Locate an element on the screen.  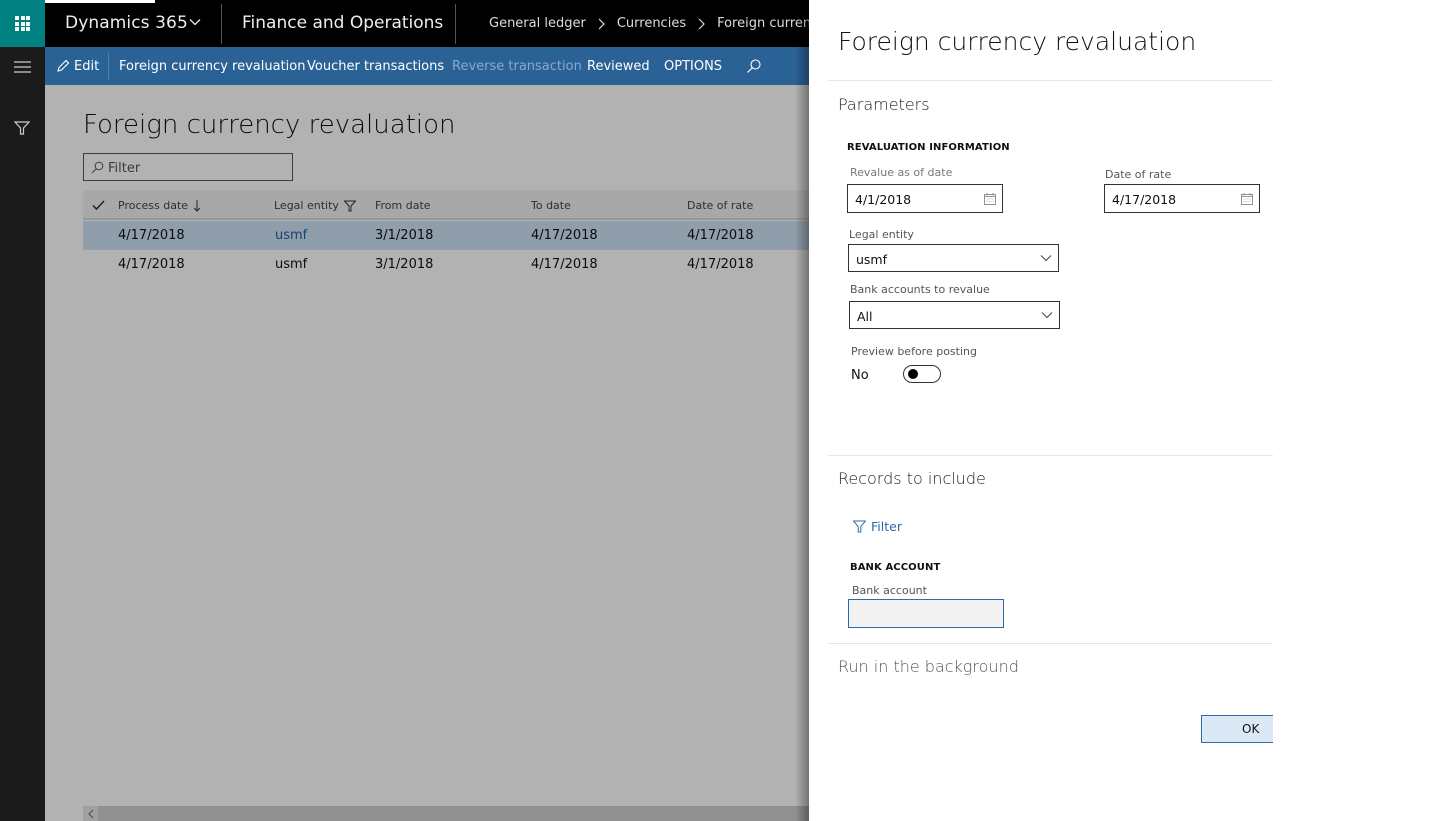
breadcrumb-item: General ledger is located at coordinates (537, 23).